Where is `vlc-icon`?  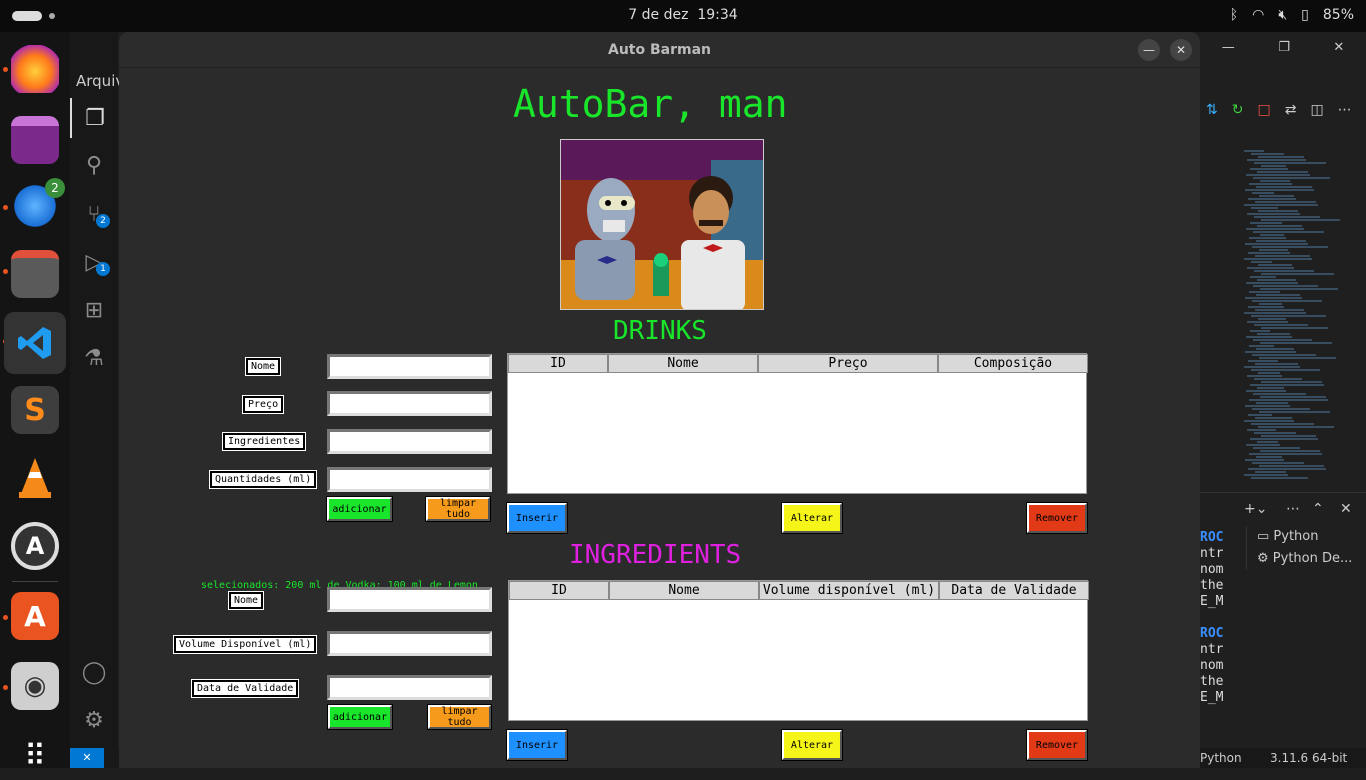 vlc-icon is located at coordinates (35, 478).